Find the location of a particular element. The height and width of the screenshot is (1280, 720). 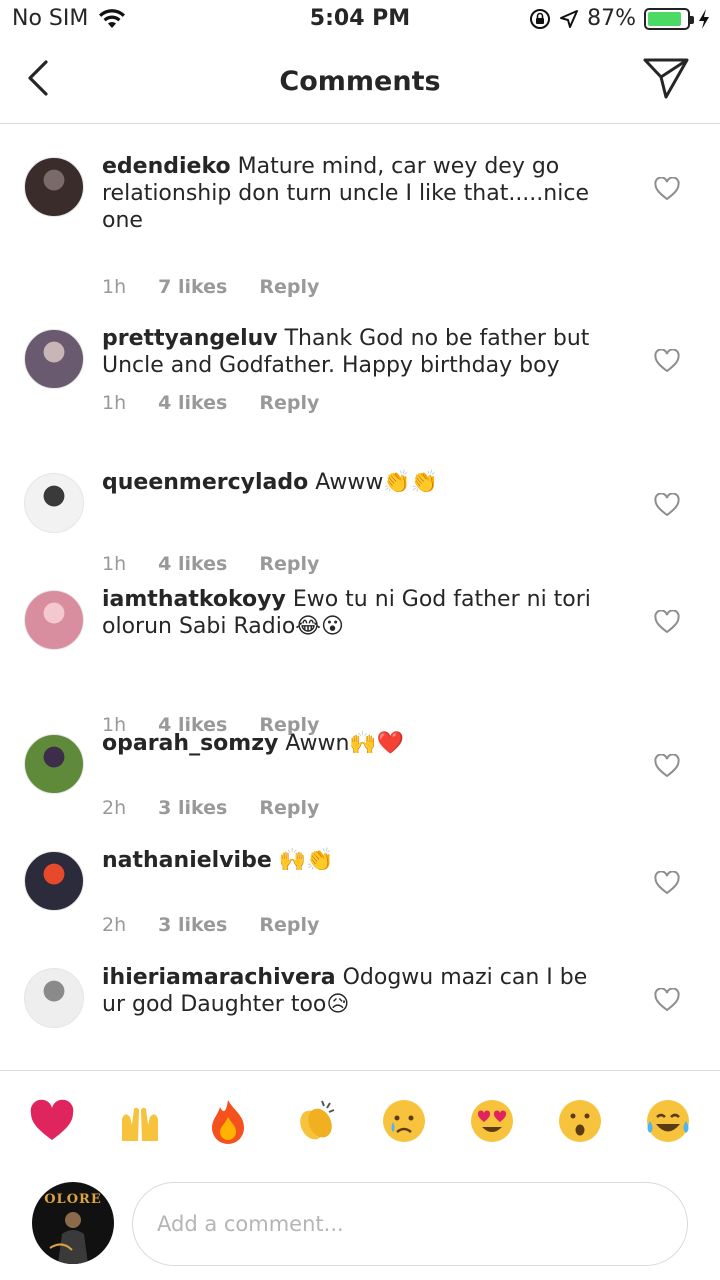

comment-username: ihieriamarachivera is located at coordinates (219, 977).